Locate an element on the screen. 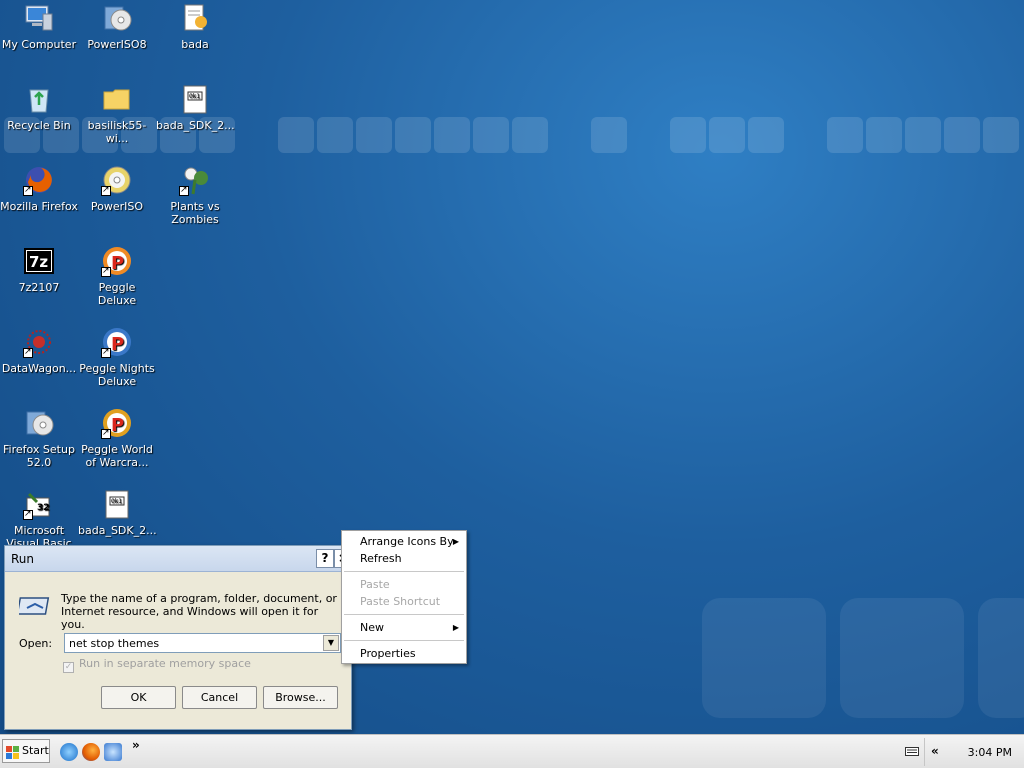  desktop-icon-poweriso: PowerISO is located at coordinates (117, 188).